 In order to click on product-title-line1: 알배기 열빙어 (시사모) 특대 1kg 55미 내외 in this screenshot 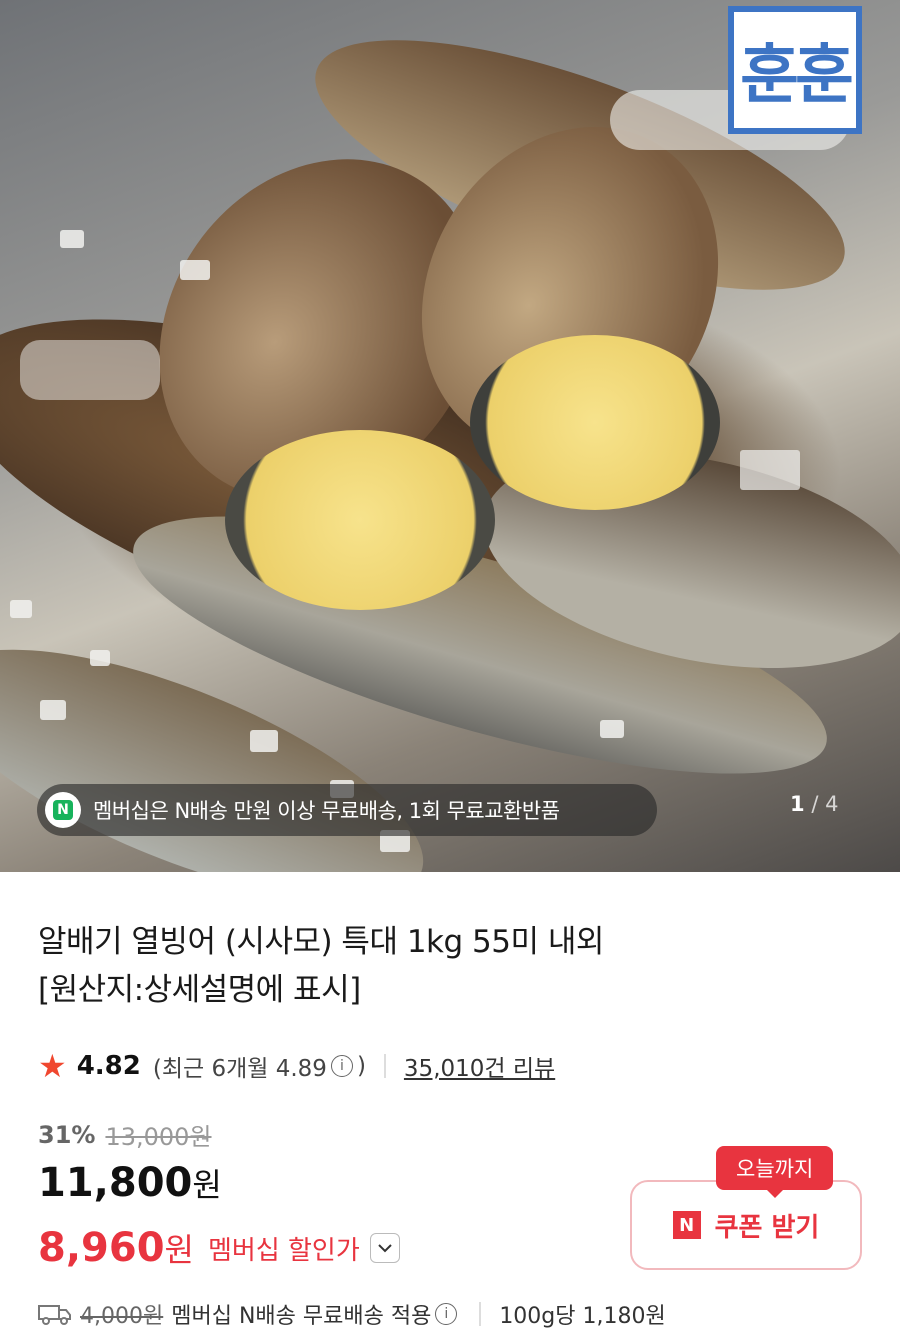, I will do `click(321, 942)`.